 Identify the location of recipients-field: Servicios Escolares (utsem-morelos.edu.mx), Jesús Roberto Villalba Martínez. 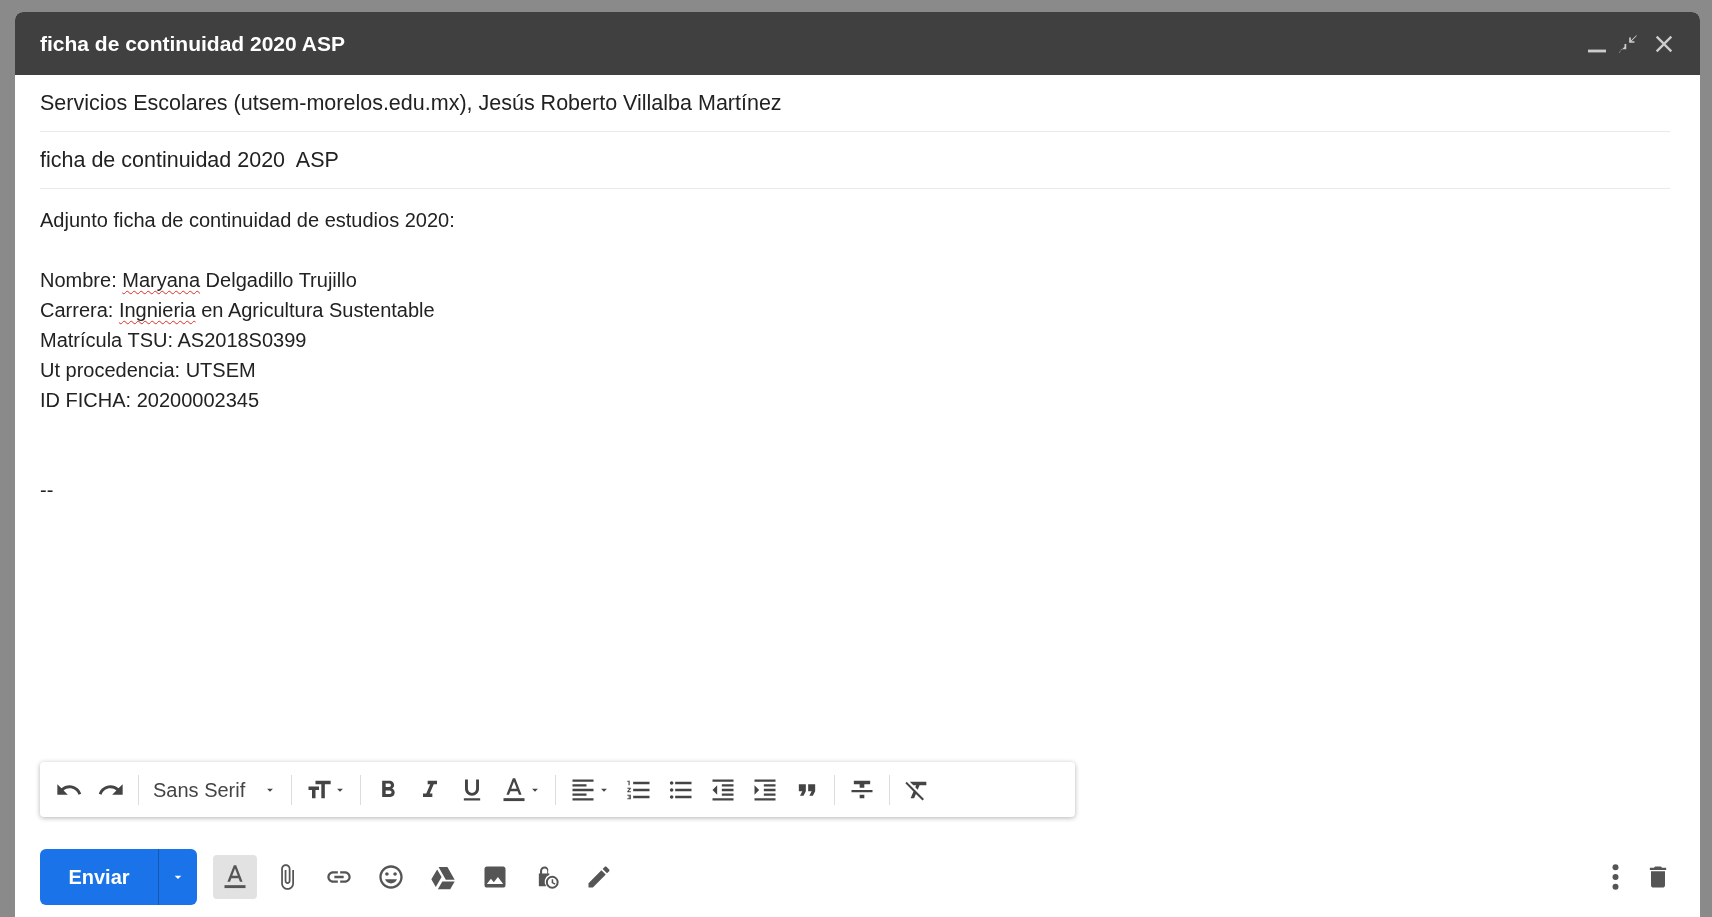
(855, 103).